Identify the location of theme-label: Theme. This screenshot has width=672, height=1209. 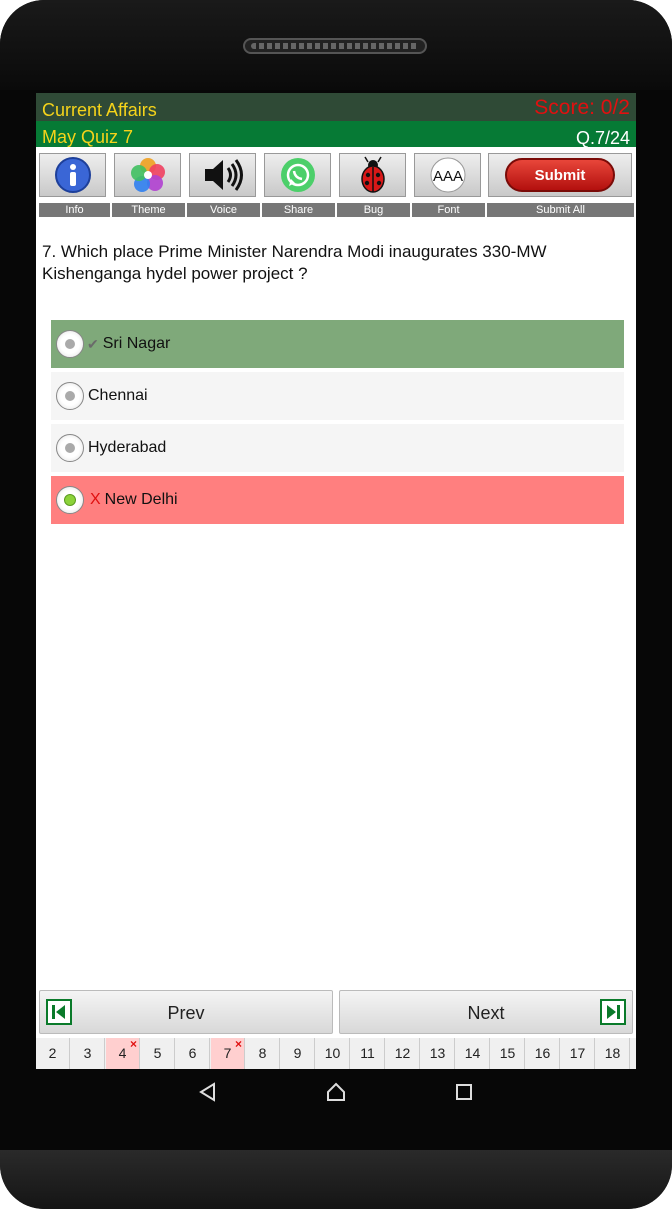
(148, 210).